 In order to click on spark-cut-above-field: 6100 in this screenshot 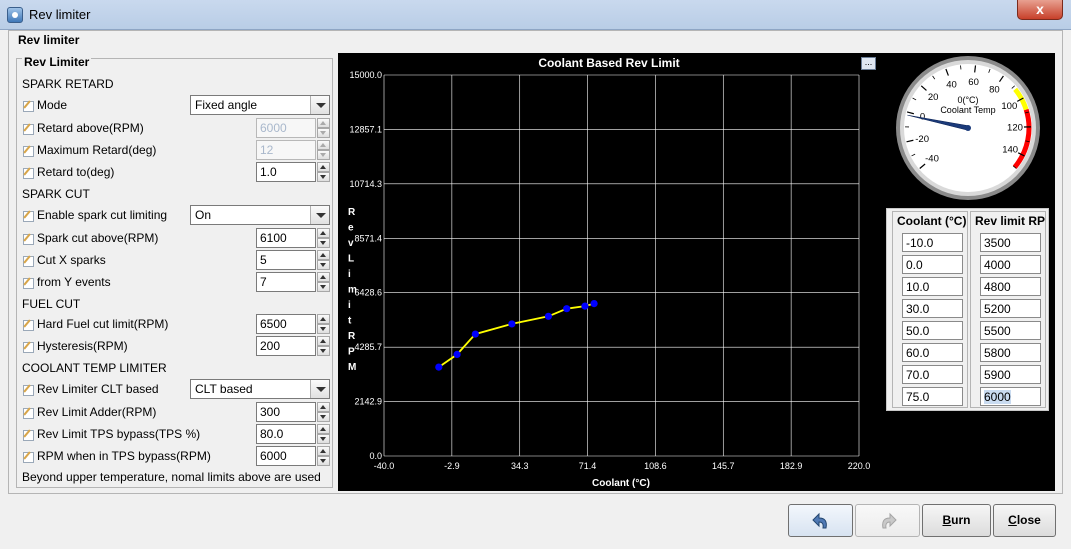, I will do `click(286, 238)`.